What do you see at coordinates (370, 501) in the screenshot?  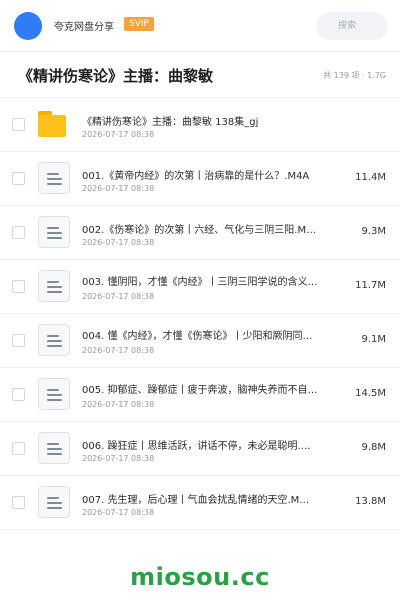 I see `file-size: 13.8M` at bounding box center [370, 501].